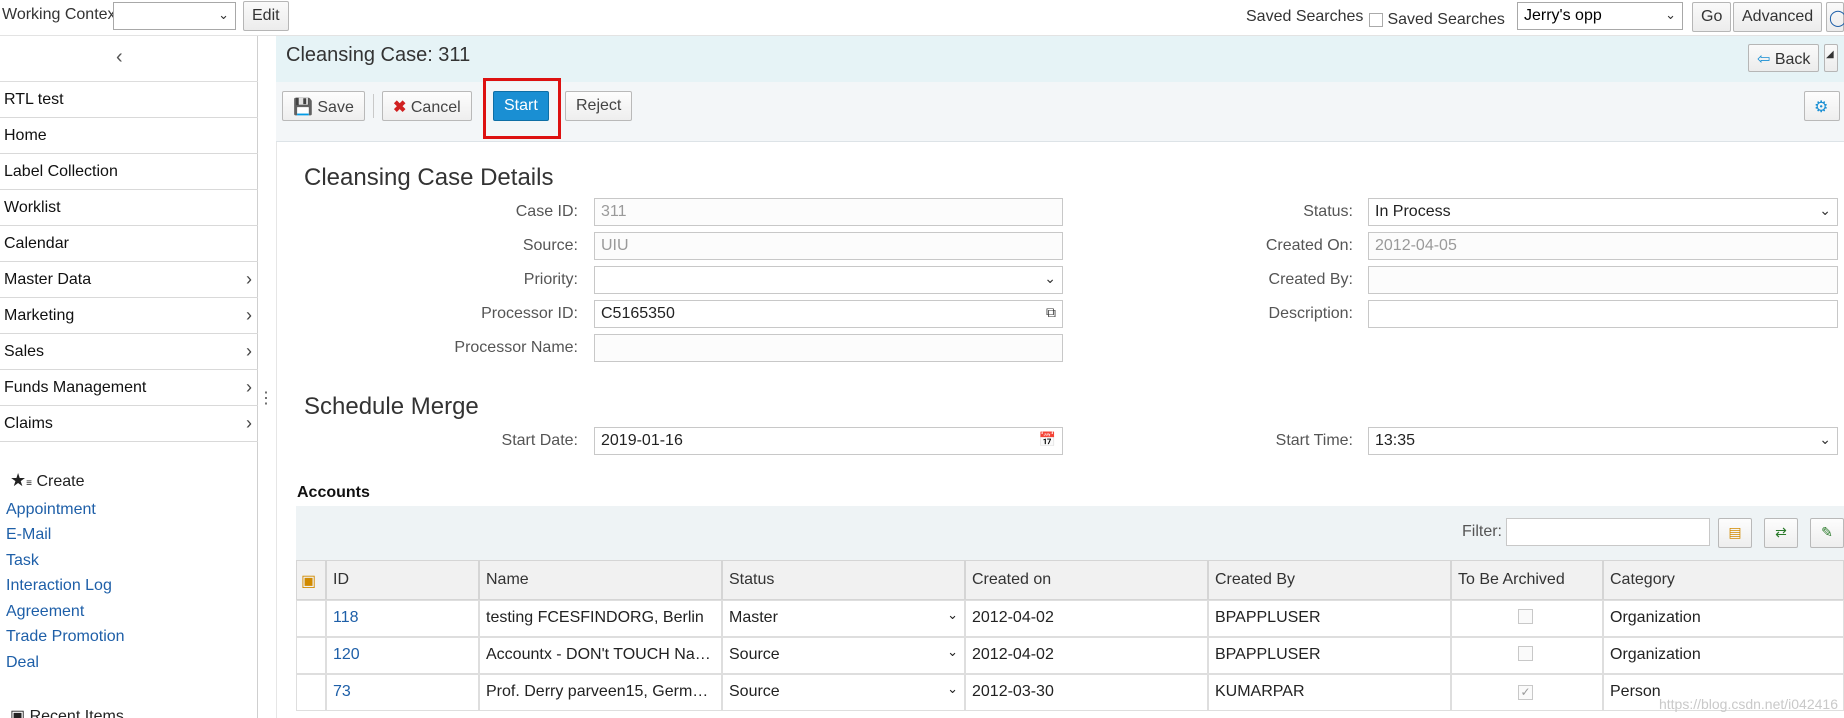 This screenshot has width=1844, height=718. What do you see at coordinates (22, 561) in the screenshot?
I see `create-task-link: Task` at bounding box center [22, 561].